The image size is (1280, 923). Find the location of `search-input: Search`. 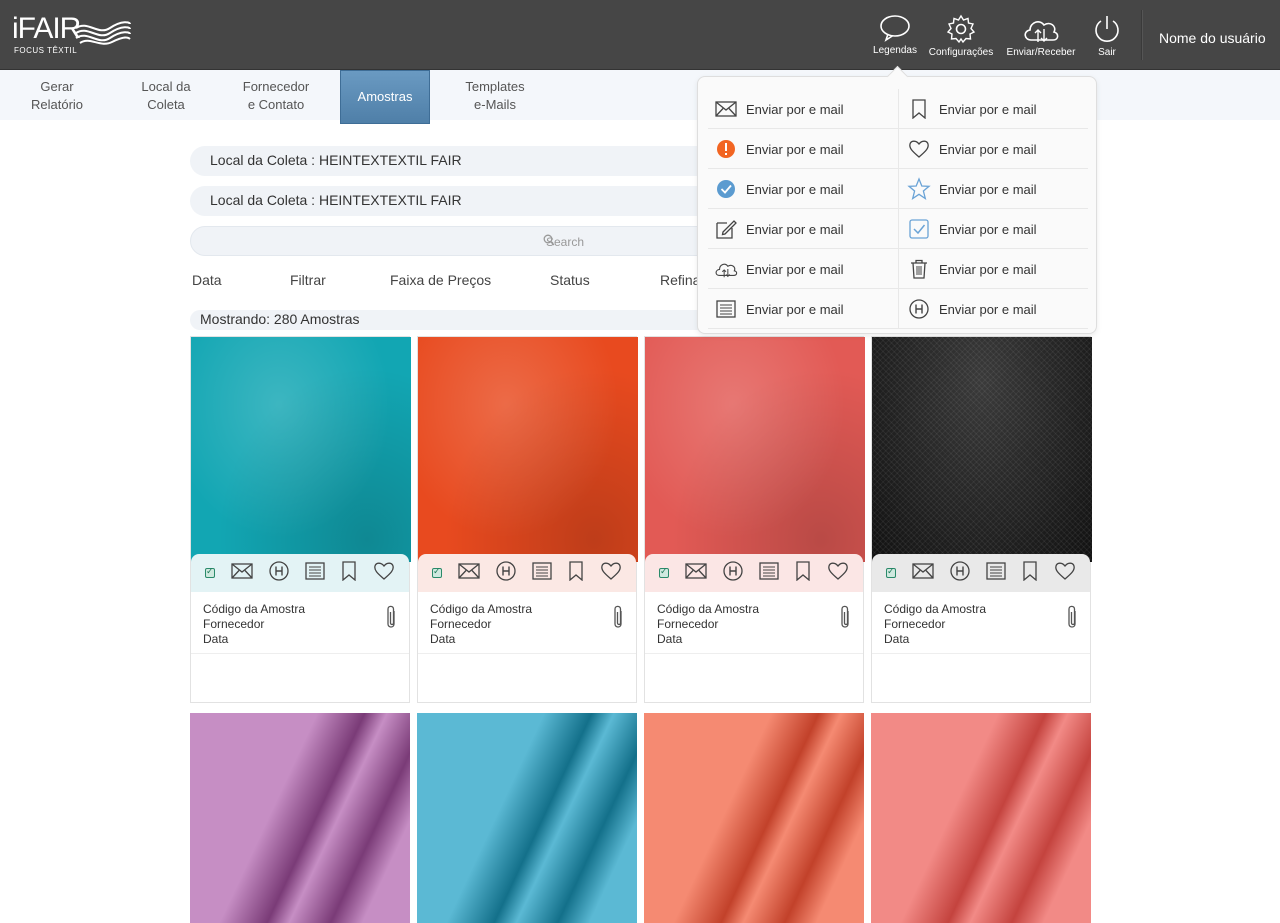

search-input: Search is located at coordinates (470, 241).